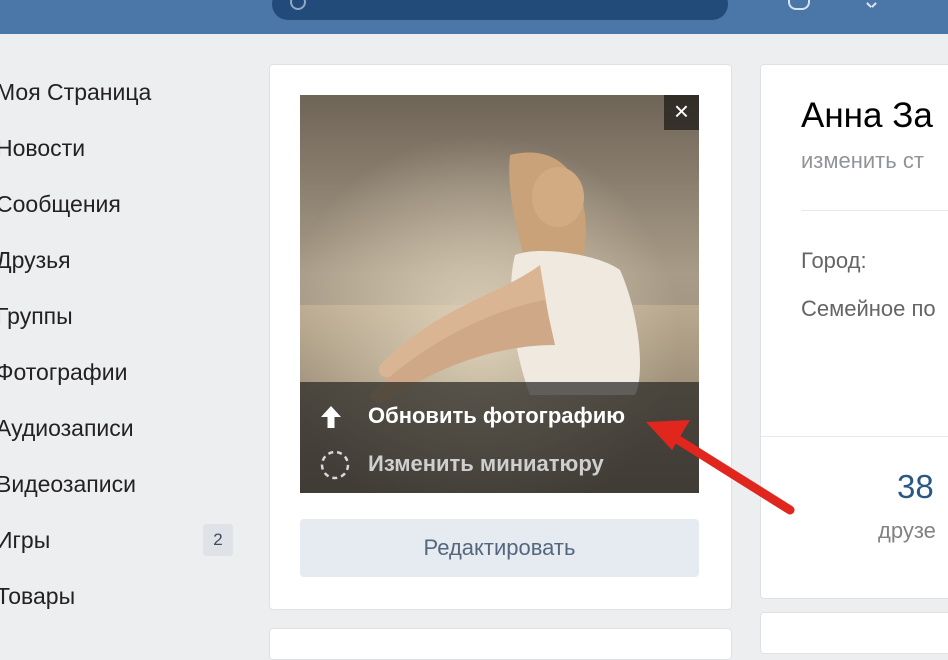  Describe the element at coordinates (834, 260) in the screenshot. I see `city-label: Город:` at that location.